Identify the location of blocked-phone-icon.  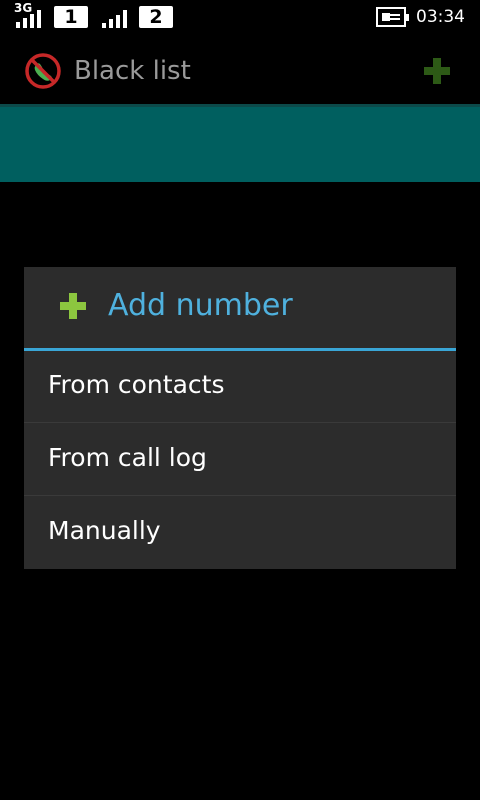
(43, 71).